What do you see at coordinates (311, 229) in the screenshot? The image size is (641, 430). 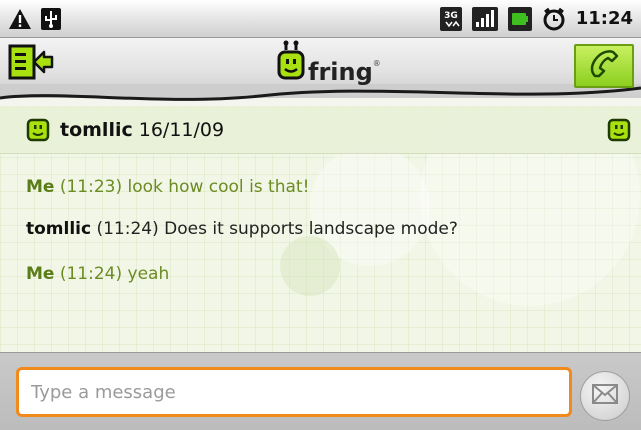 I see `message-text: Does it supports landscape mode?` at bounding box center [311, 229].